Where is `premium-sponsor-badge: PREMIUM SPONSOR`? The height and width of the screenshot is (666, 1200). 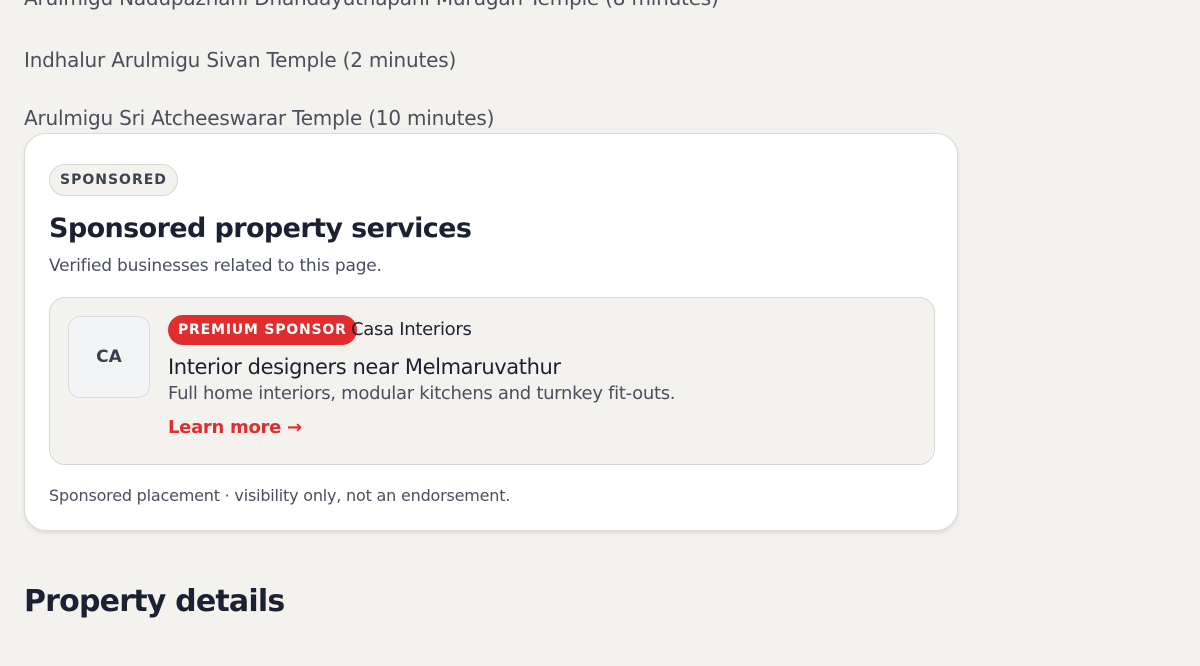 premium-sponsor-badge: PREMIUM SPONSOR is located at coordinates (262, 330).